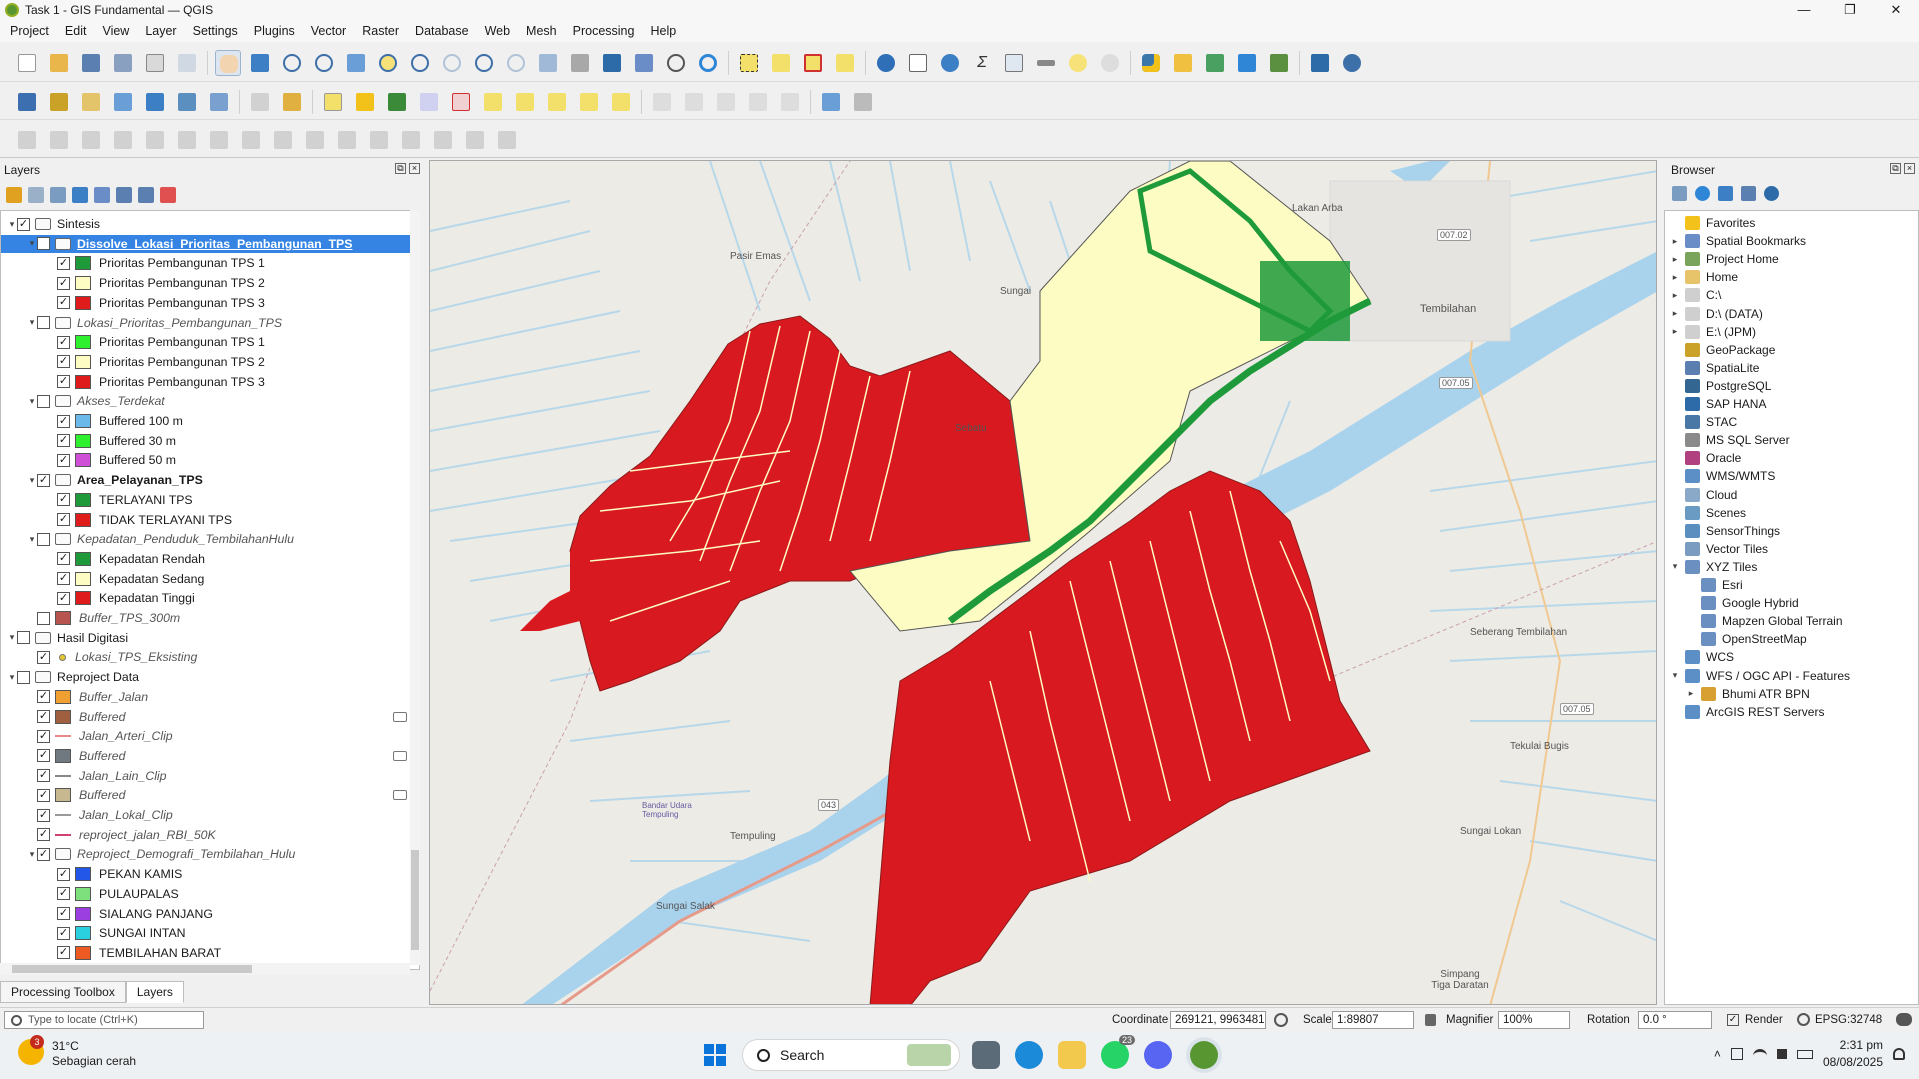  What do you see at coordinates (726, 102) in the screenshot?
I see `fill-ring-icon` at bounding box center [726, 102].